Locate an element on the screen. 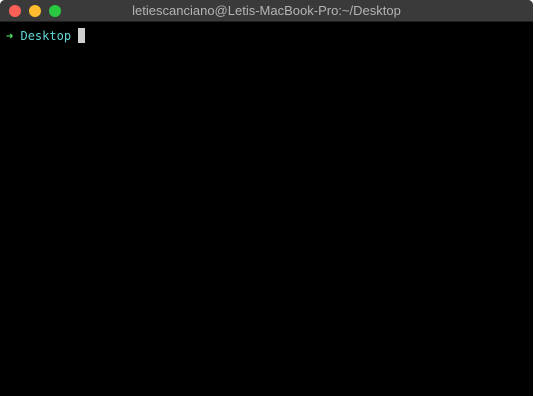 This screenshot has width=534, height=396. prompt-line: ➜ Desktop is located at coordinates (46, 36).